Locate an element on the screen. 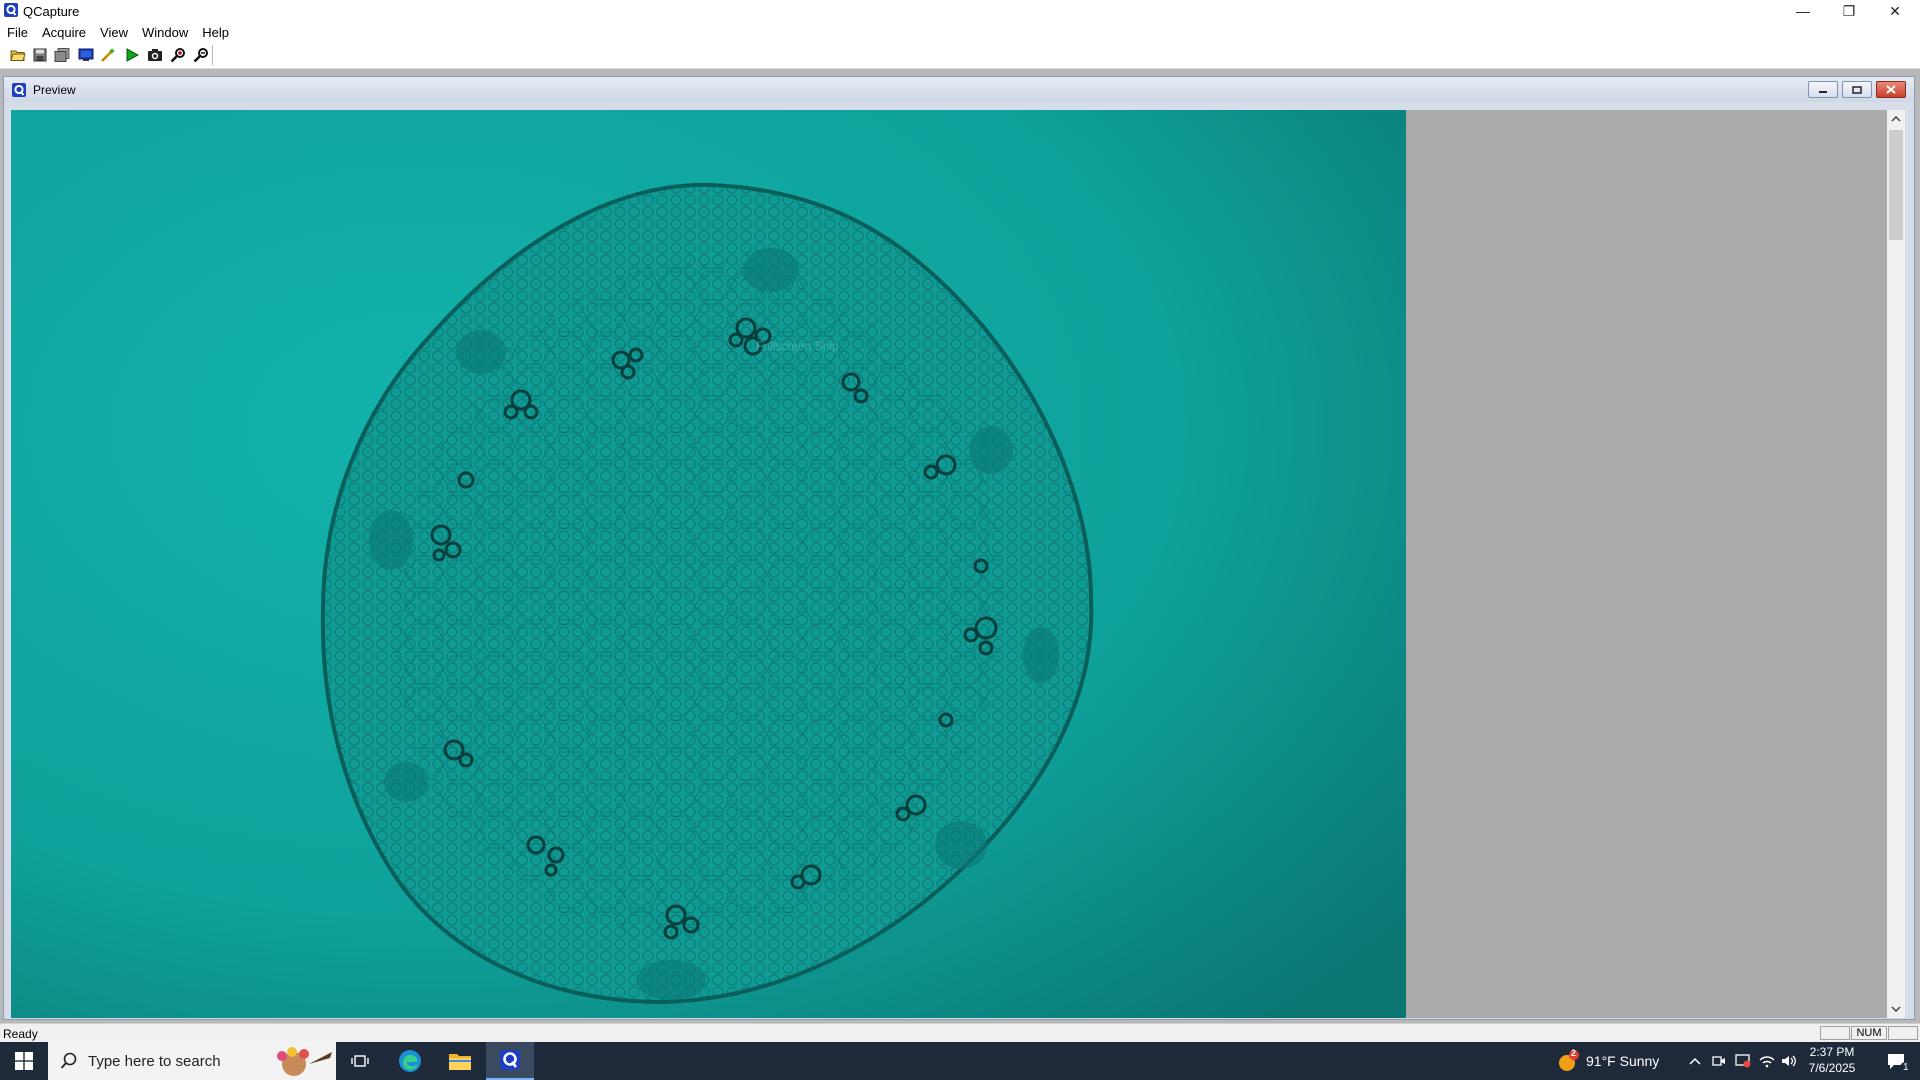  tray-volume is located at coordinates (1789, 1061).